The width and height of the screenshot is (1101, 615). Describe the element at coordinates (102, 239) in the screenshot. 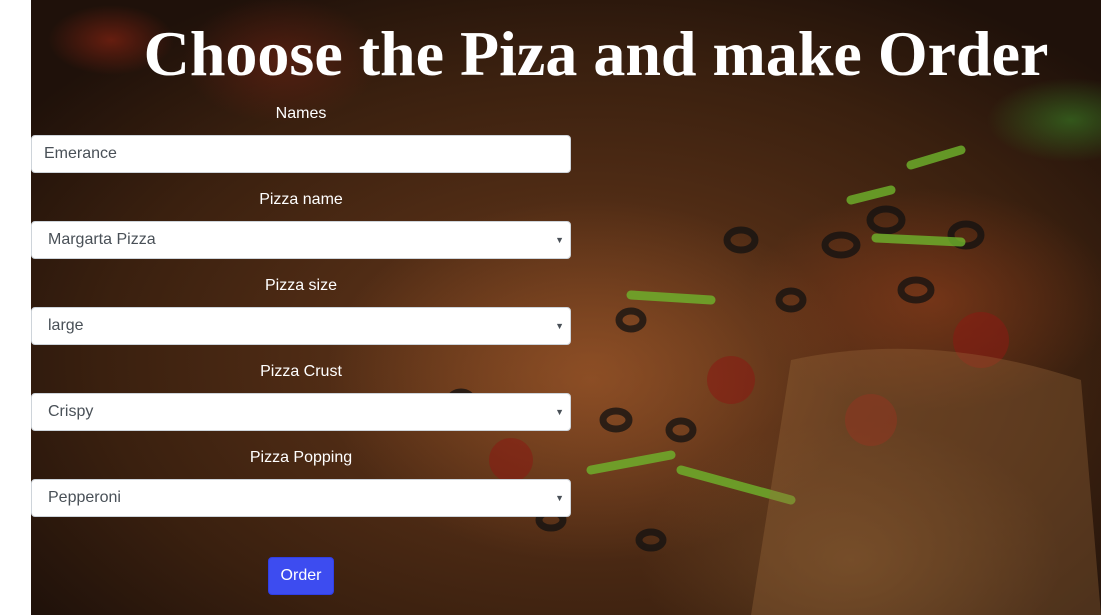

I see `pizza-name-value: Margarta Pizza` at that location.